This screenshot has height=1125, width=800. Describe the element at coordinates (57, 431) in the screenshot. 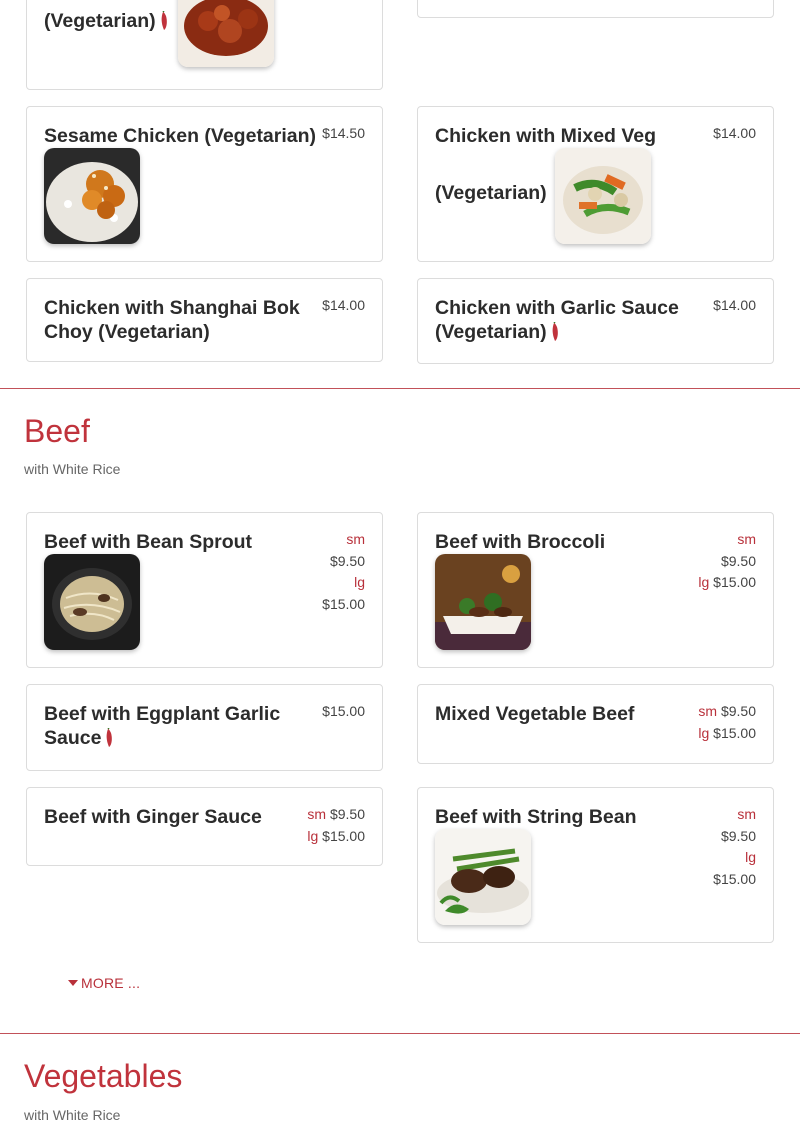

I see `section-title-beef: Beef` at that location.